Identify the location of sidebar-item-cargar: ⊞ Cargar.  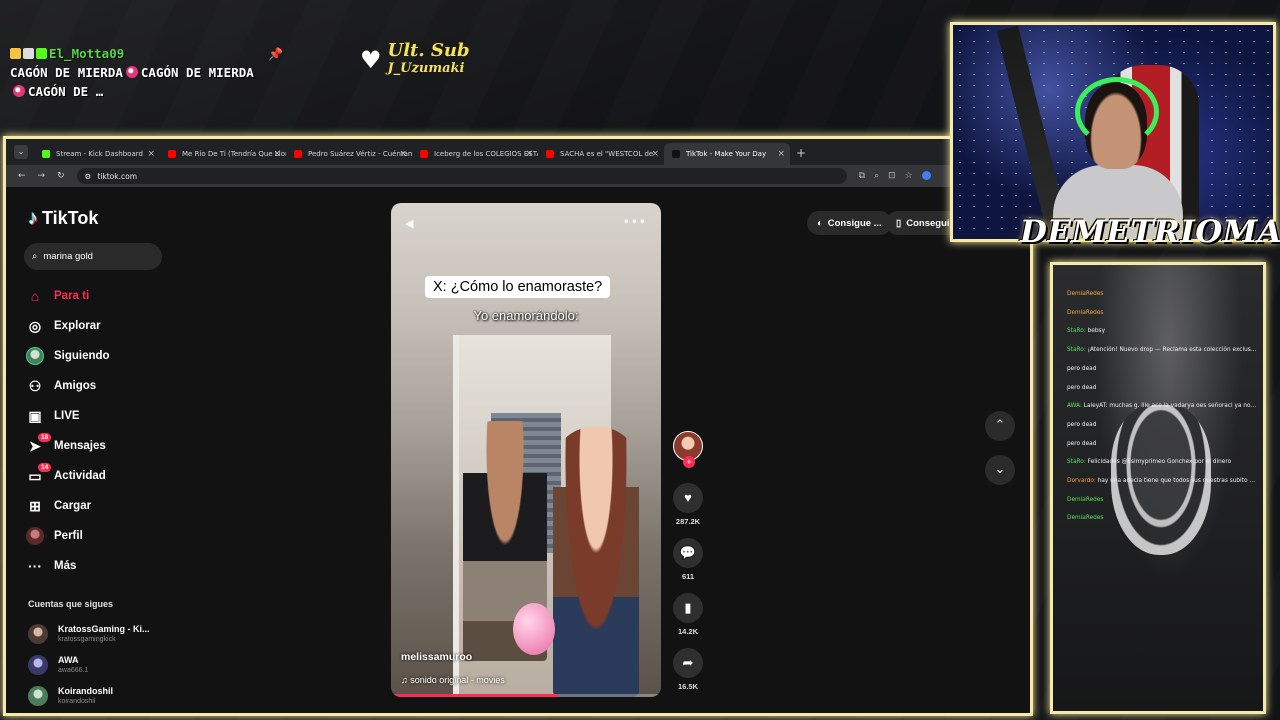
(106, 506).